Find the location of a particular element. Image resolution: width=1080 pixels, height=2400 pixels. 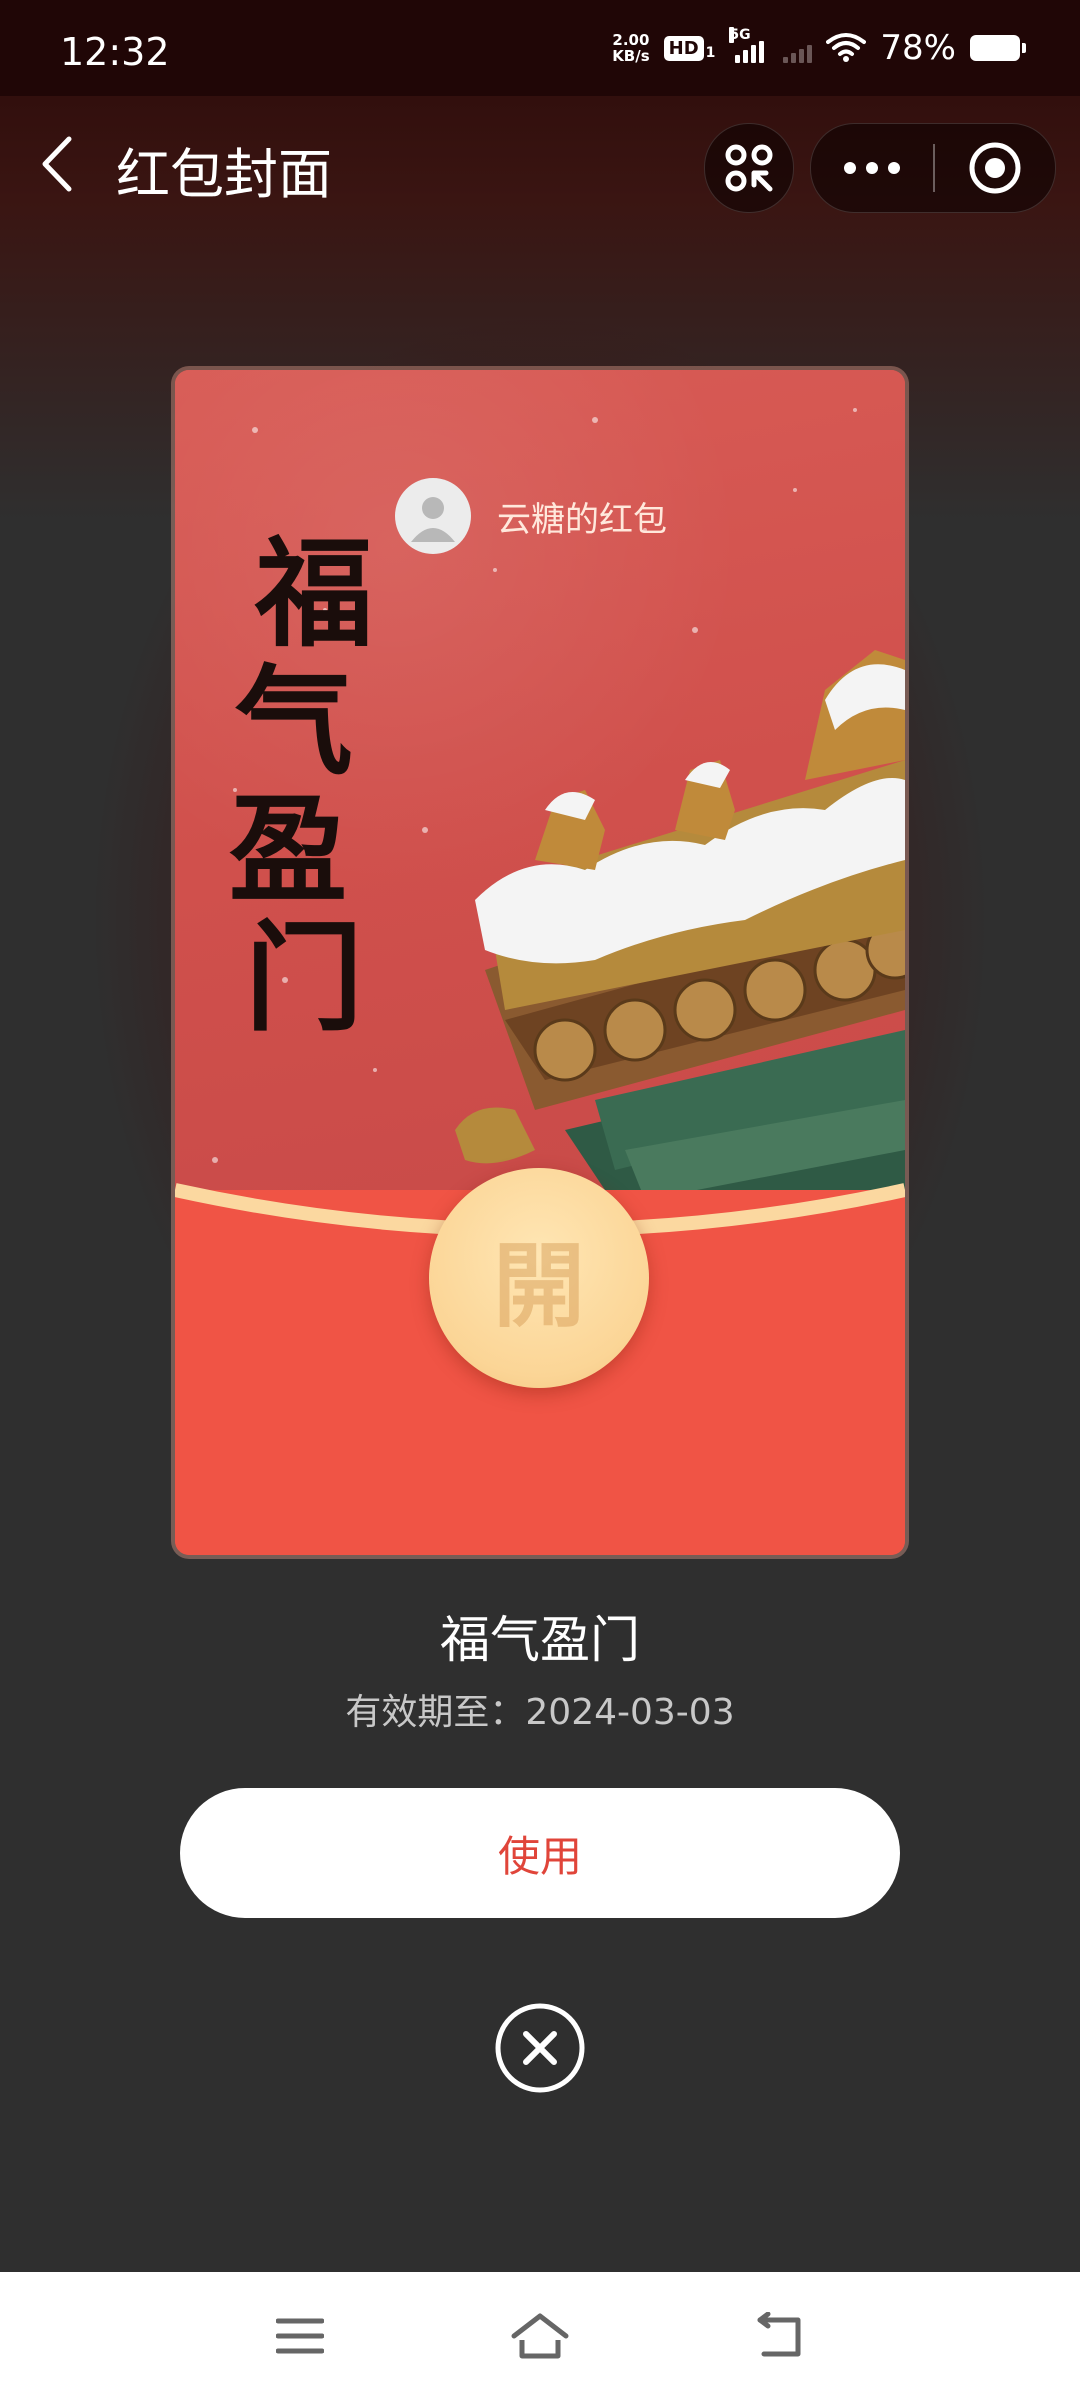

hd-indicator: HD 1 is located at coordinates (689, 48).